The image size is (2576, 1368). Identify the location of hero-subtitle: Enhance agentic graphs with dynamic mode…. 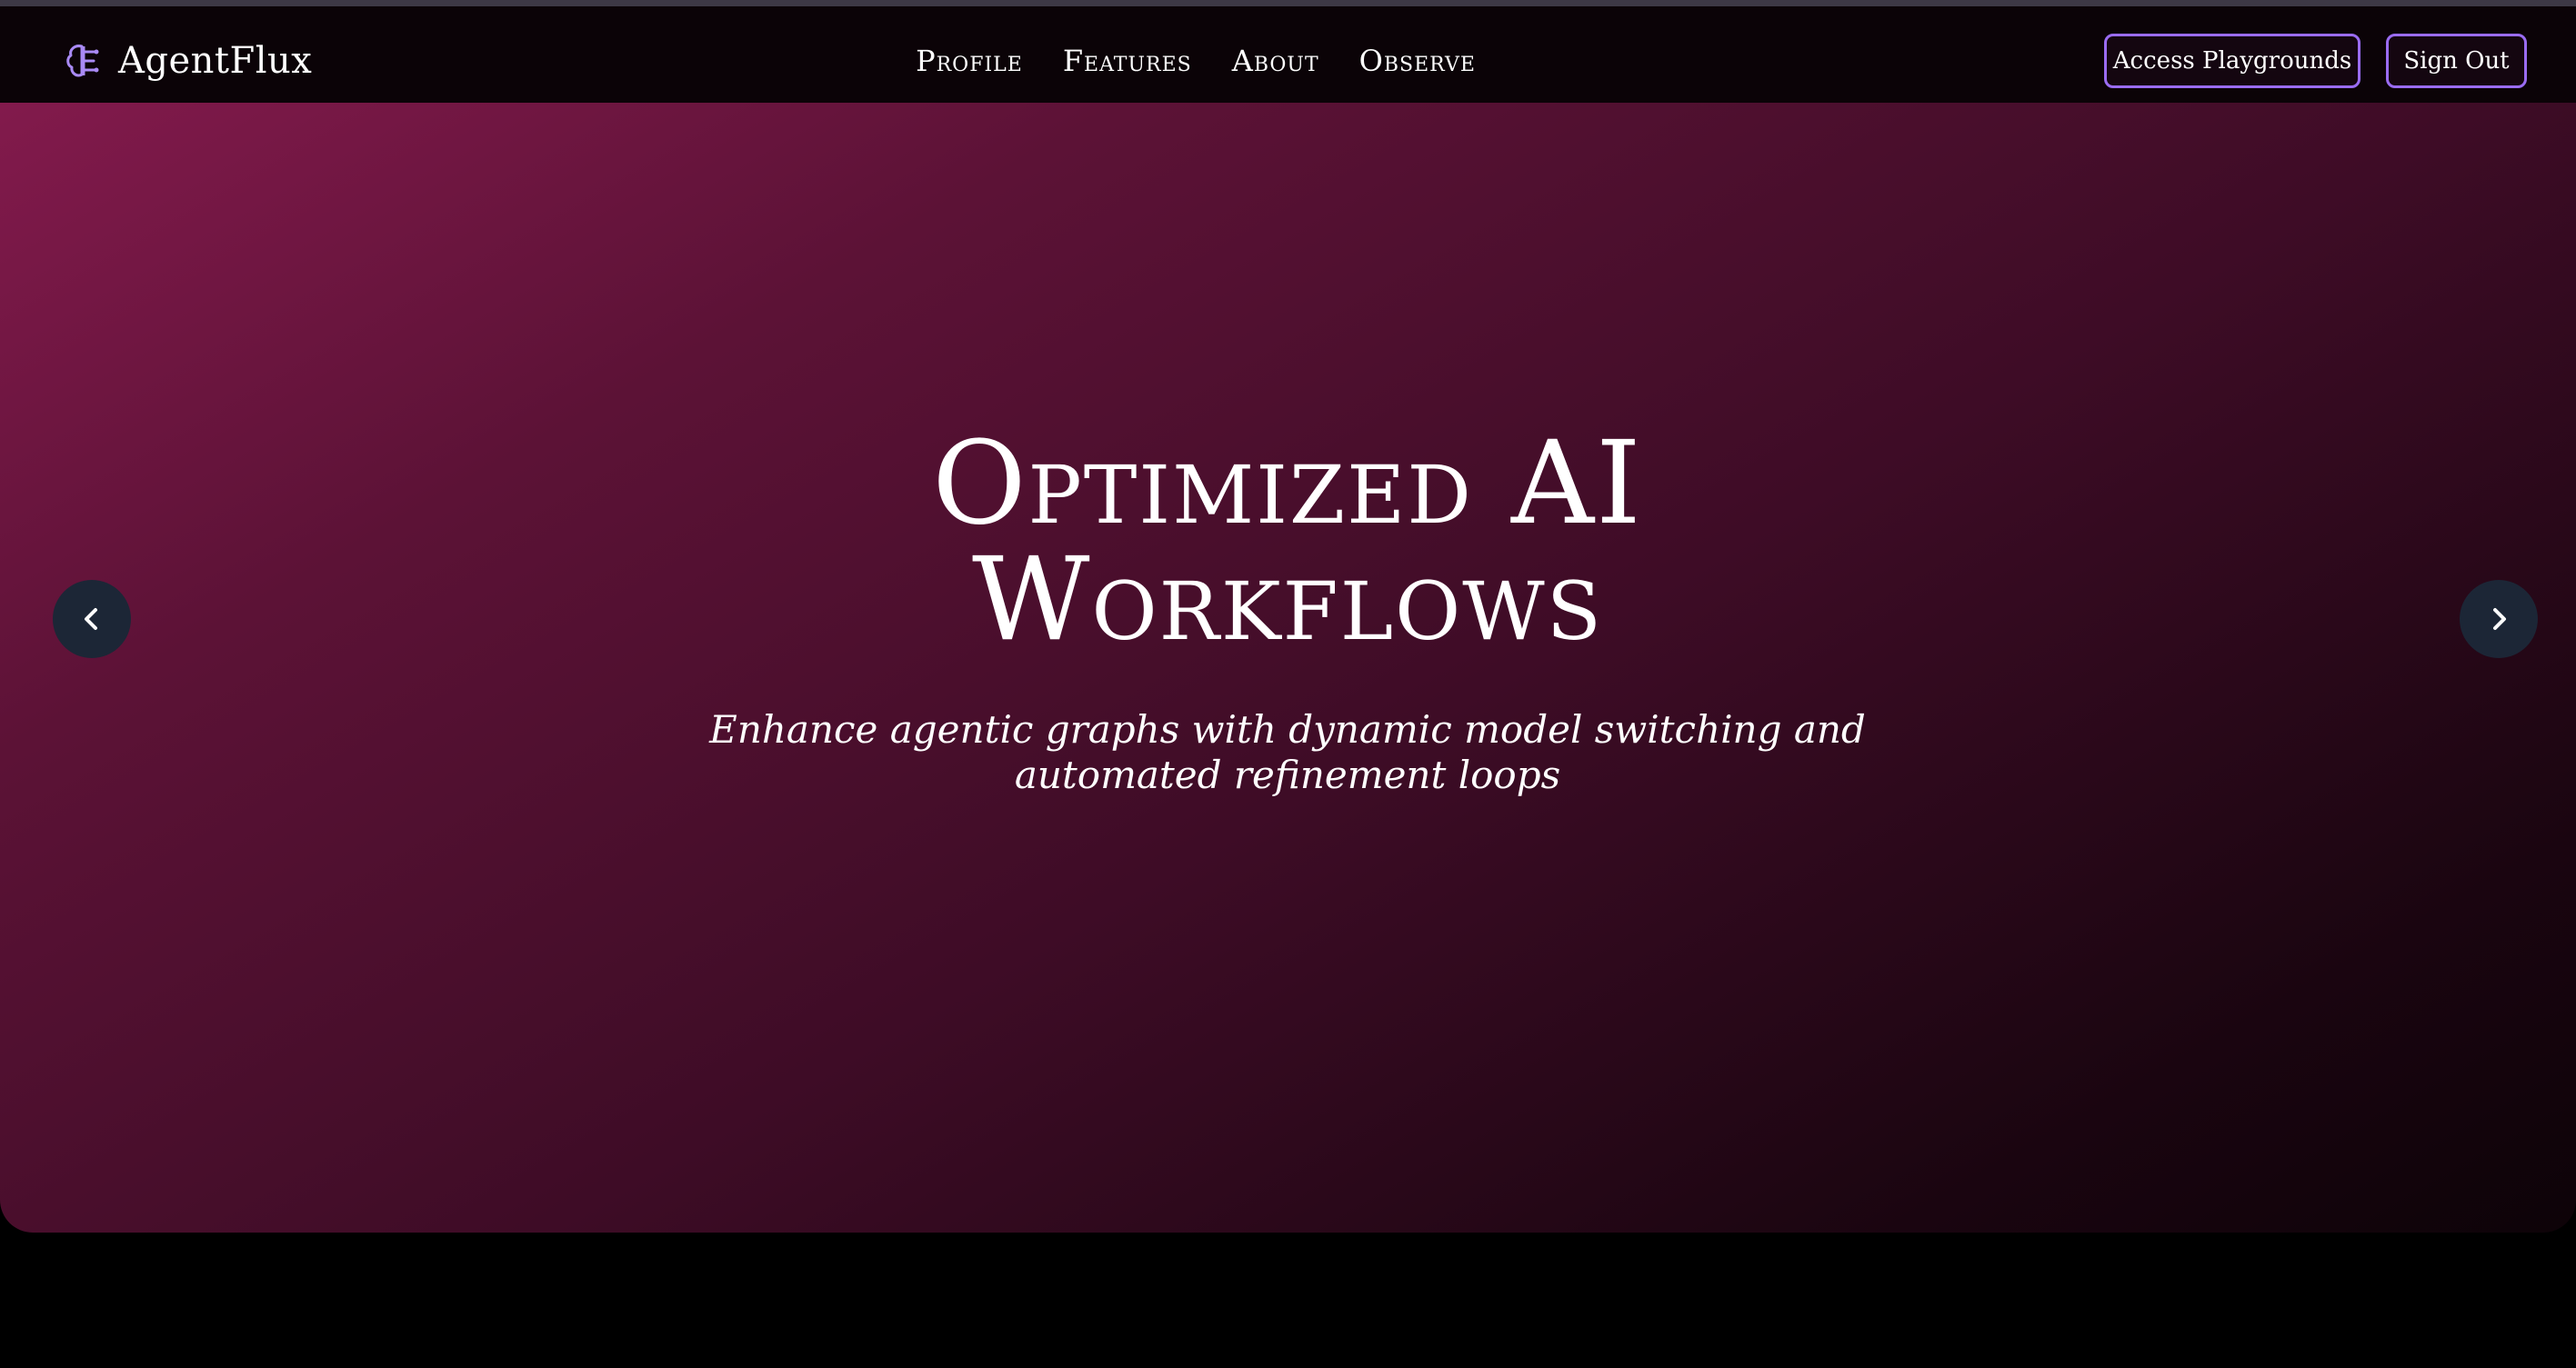
(1287, 752).